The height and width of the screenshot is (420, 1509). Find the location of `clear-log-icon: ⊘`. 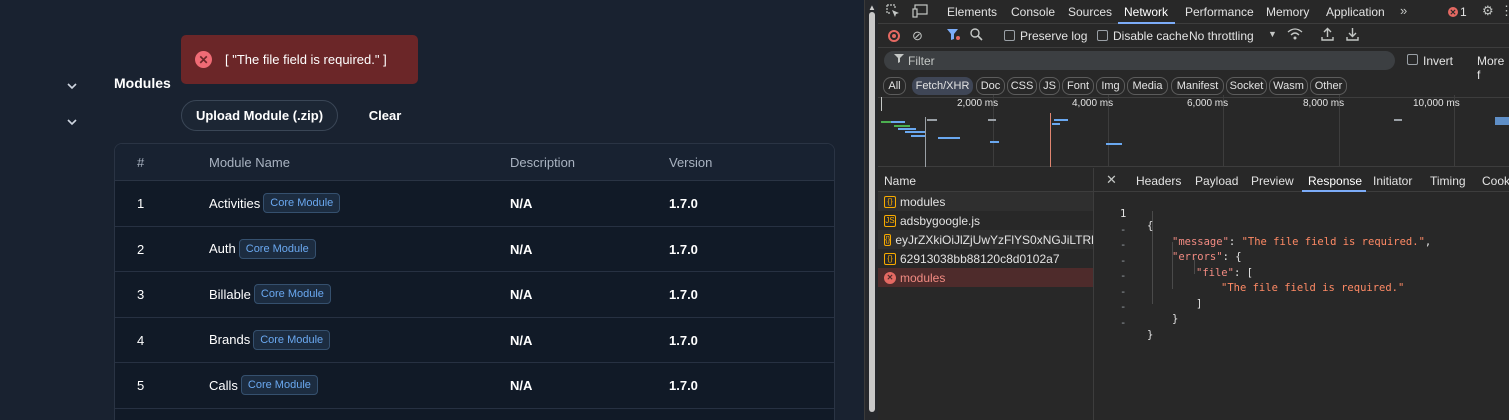

clear-log-icon: ⊘ is located at coordinates (917, 36).